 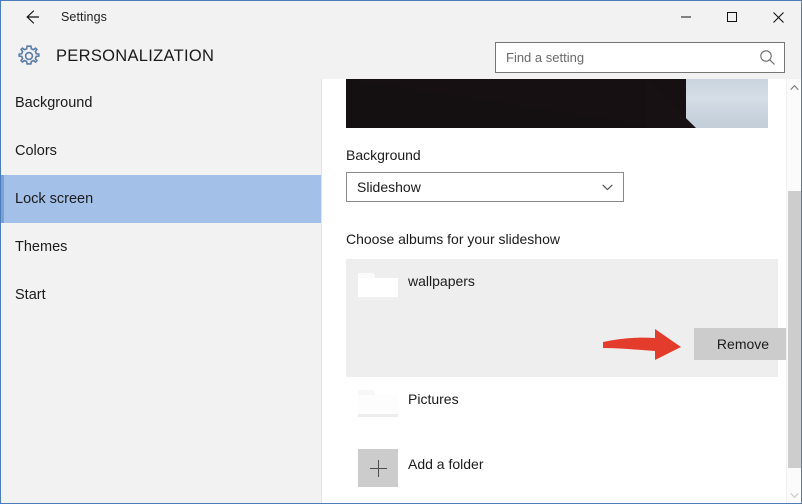 What do you see at coordinates (161, 199) in the screenshot?
I see `sidebar-item-lock-screen: Lock screen` at bounding box center [161, 199].